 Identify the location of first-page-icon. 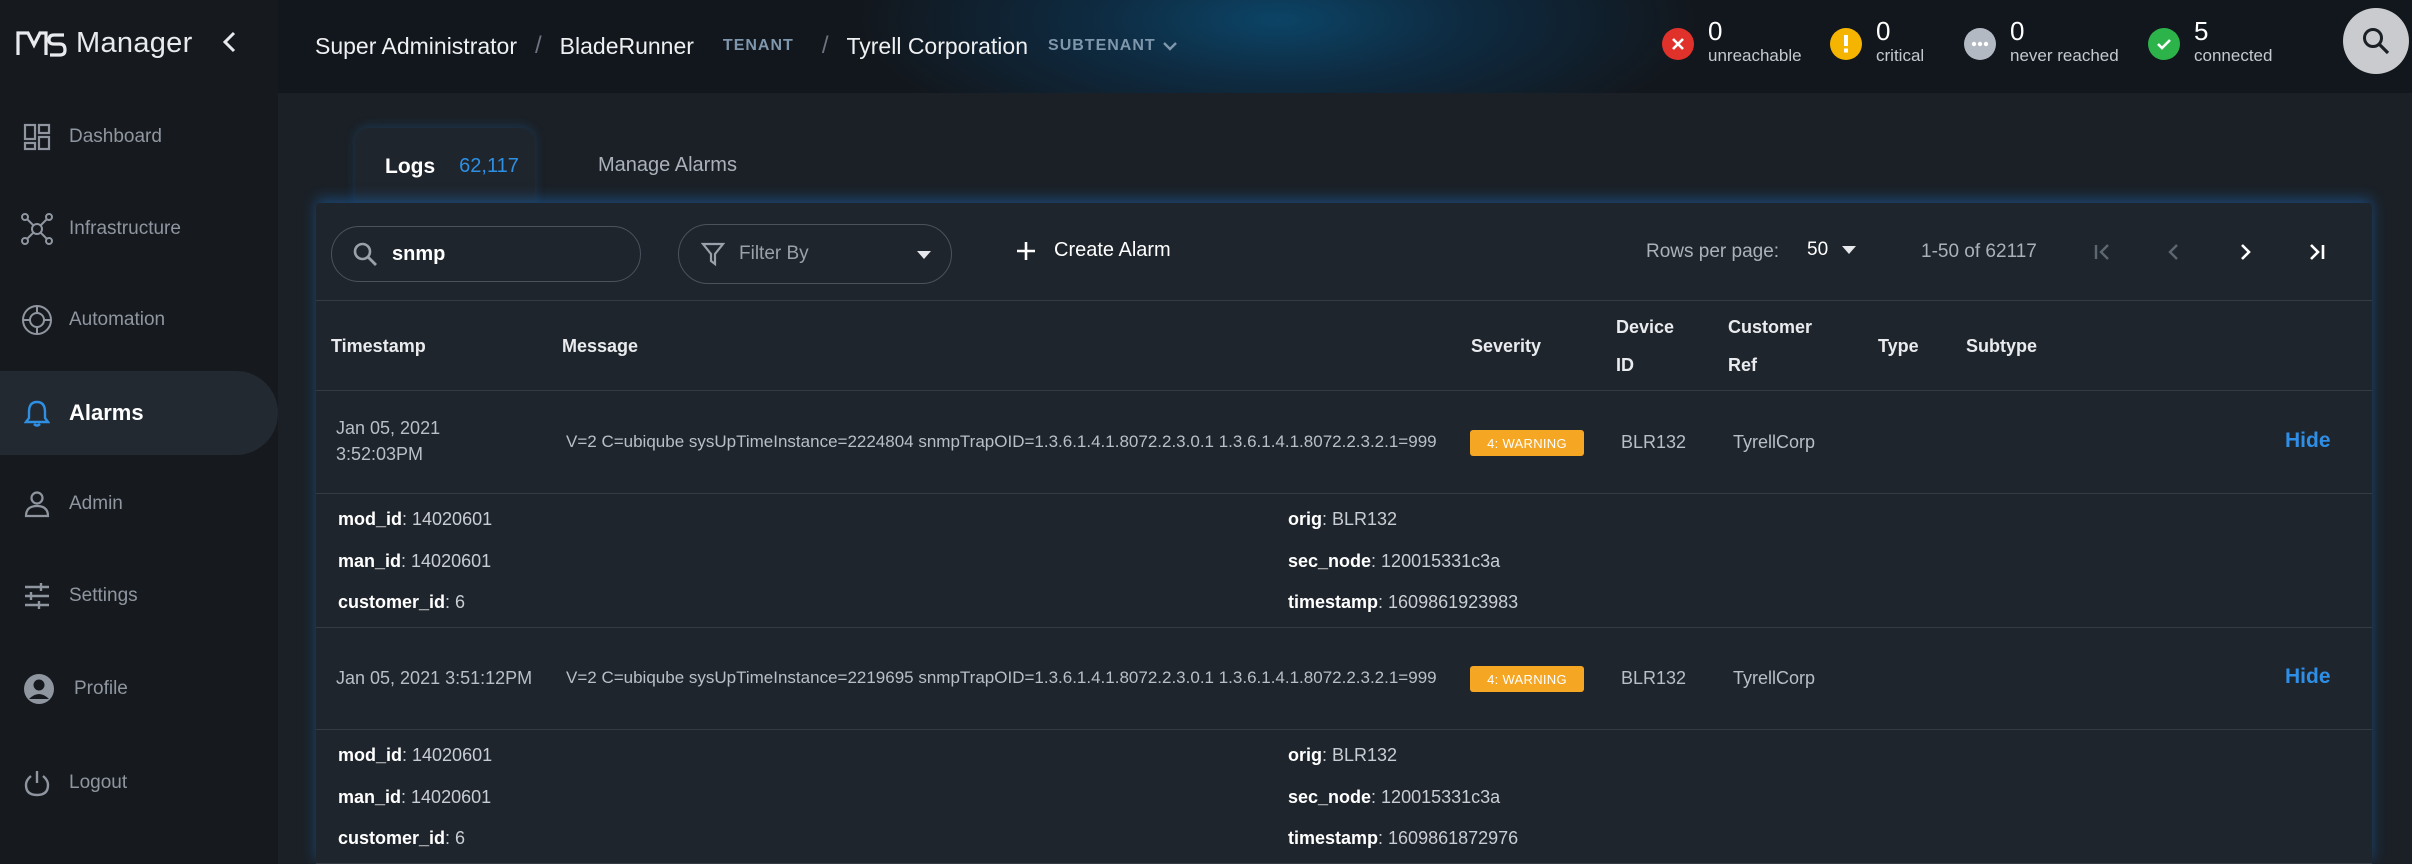
(2101, 252).